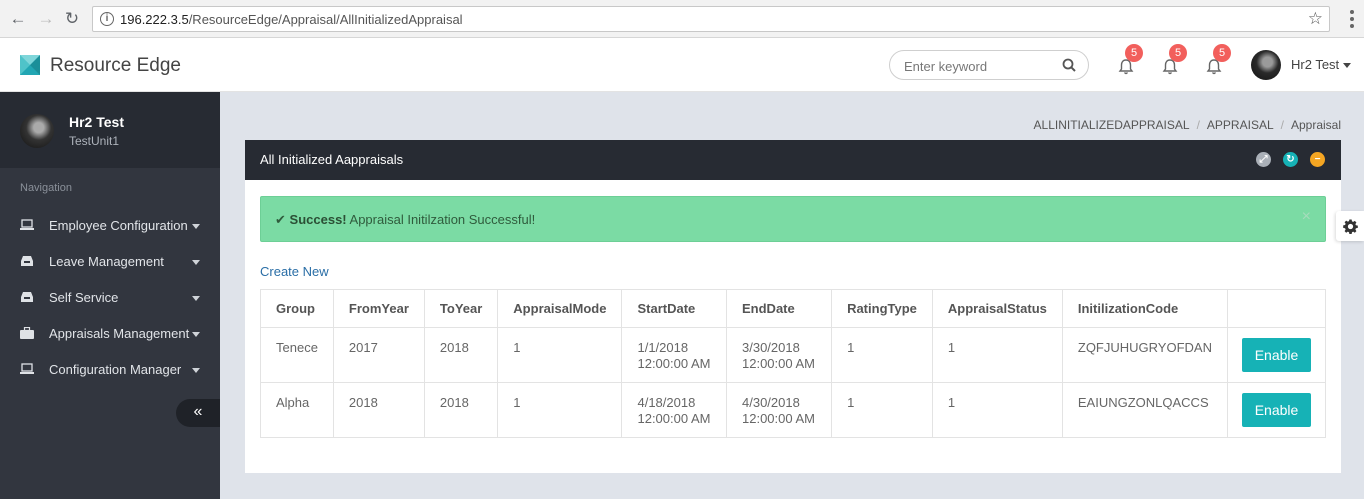  What do you see at coordinates (1240, 125) in the screenshot?
I see `breadcrumb-item: APPRAISAL` at bounding box center [1240, 125].